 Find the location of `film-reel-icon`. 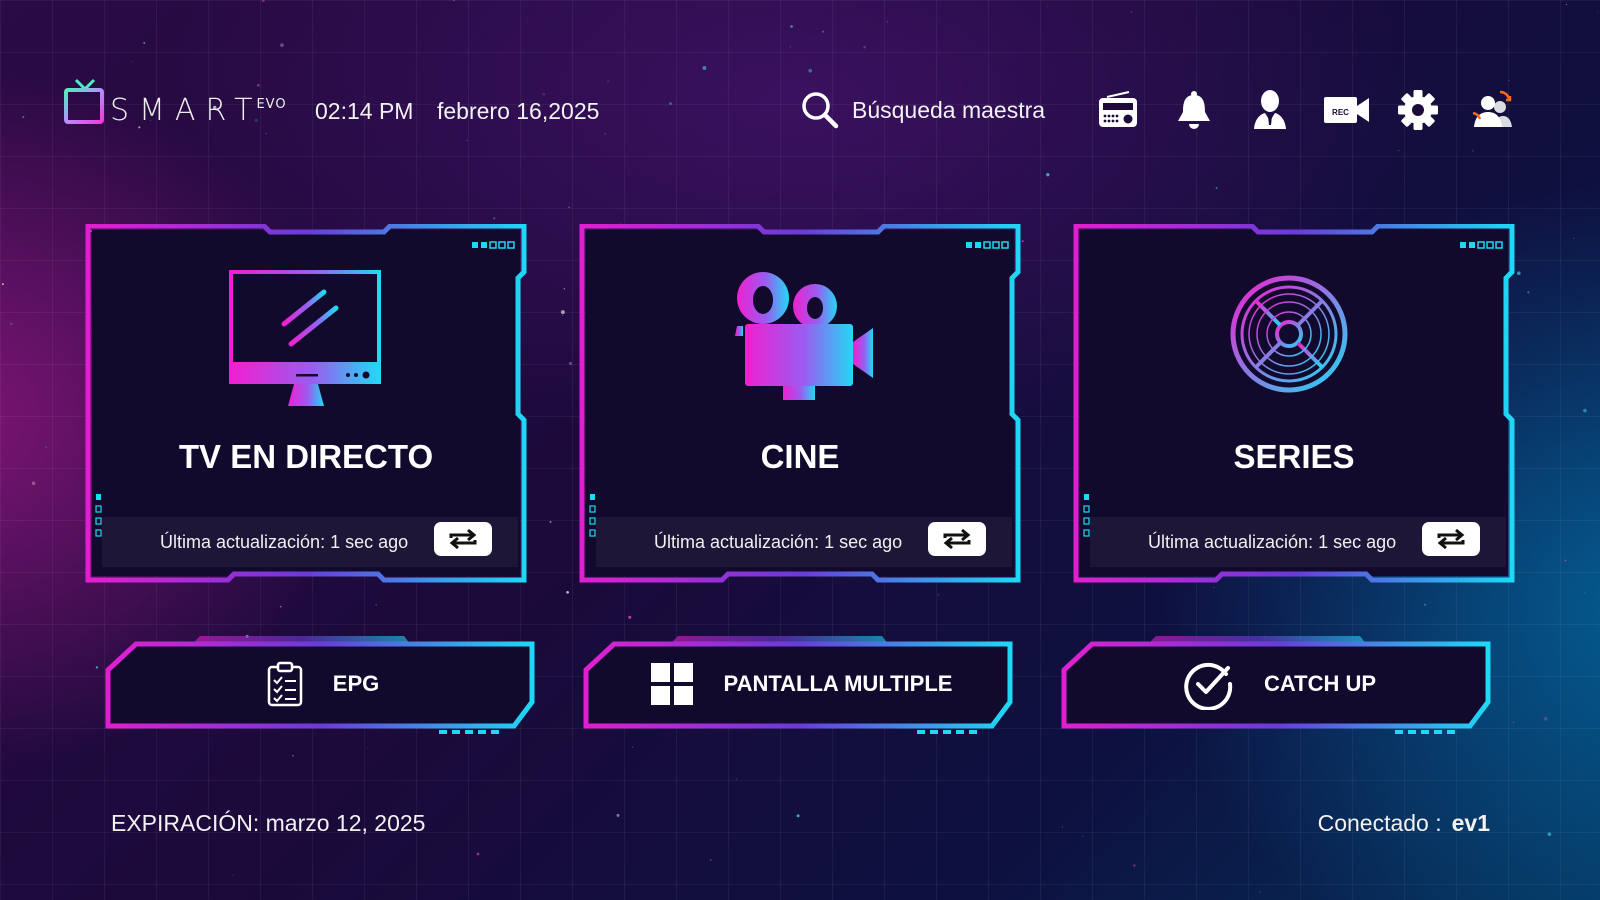

film-reel-icon is located at coordinates (1297, 334).